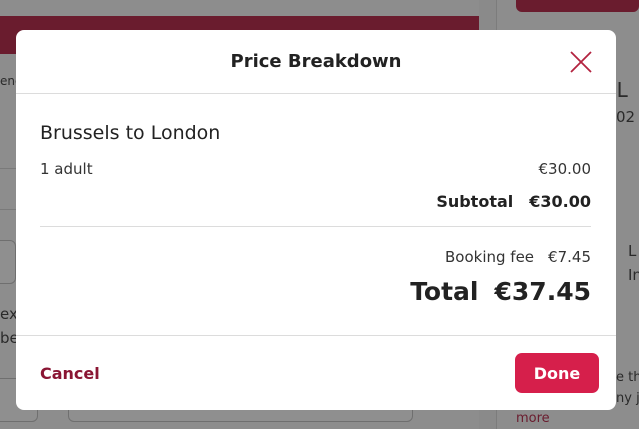 This screenshot has width=639, height=429. What do you see at coordinates (557, 373) in the screenshot?
I see `done-button: Done` at bounding box center [557, 373].